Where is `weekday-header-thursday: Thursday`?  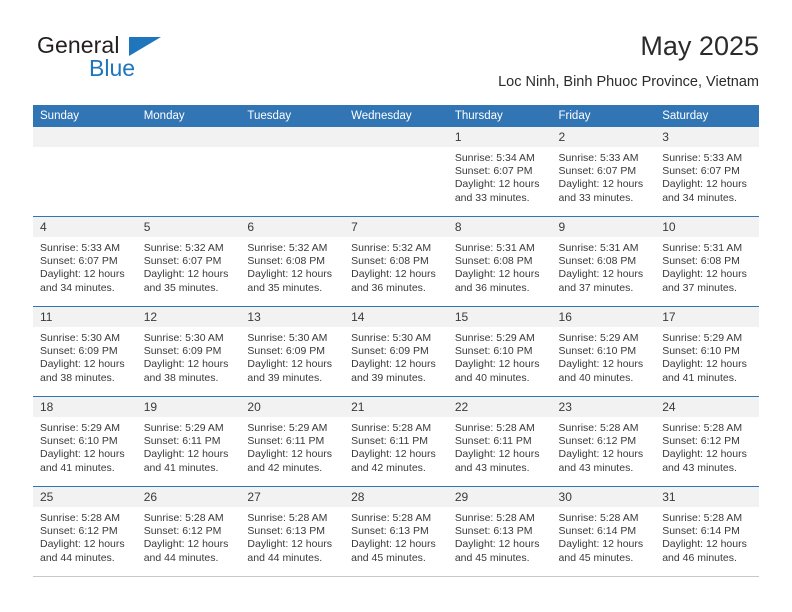
weekday-header-thursday: Thursday is located at coordinates (499, 116).